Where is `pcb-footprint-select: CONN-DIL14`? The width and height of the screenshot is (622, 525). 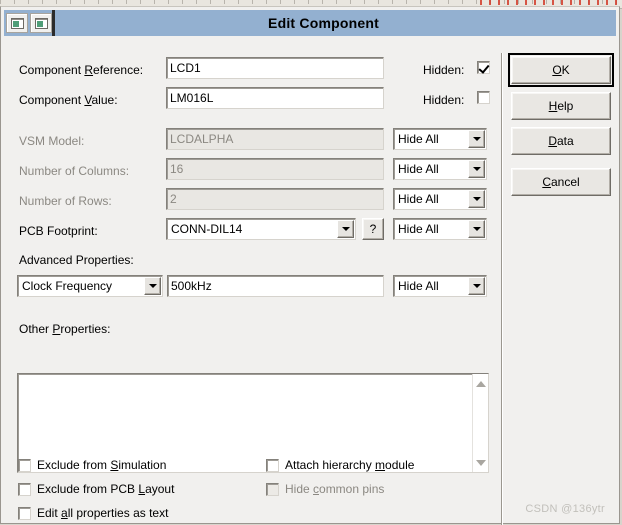 pcb-footprint-select: CONN-DIL14 is located at coordinates (261, 229).